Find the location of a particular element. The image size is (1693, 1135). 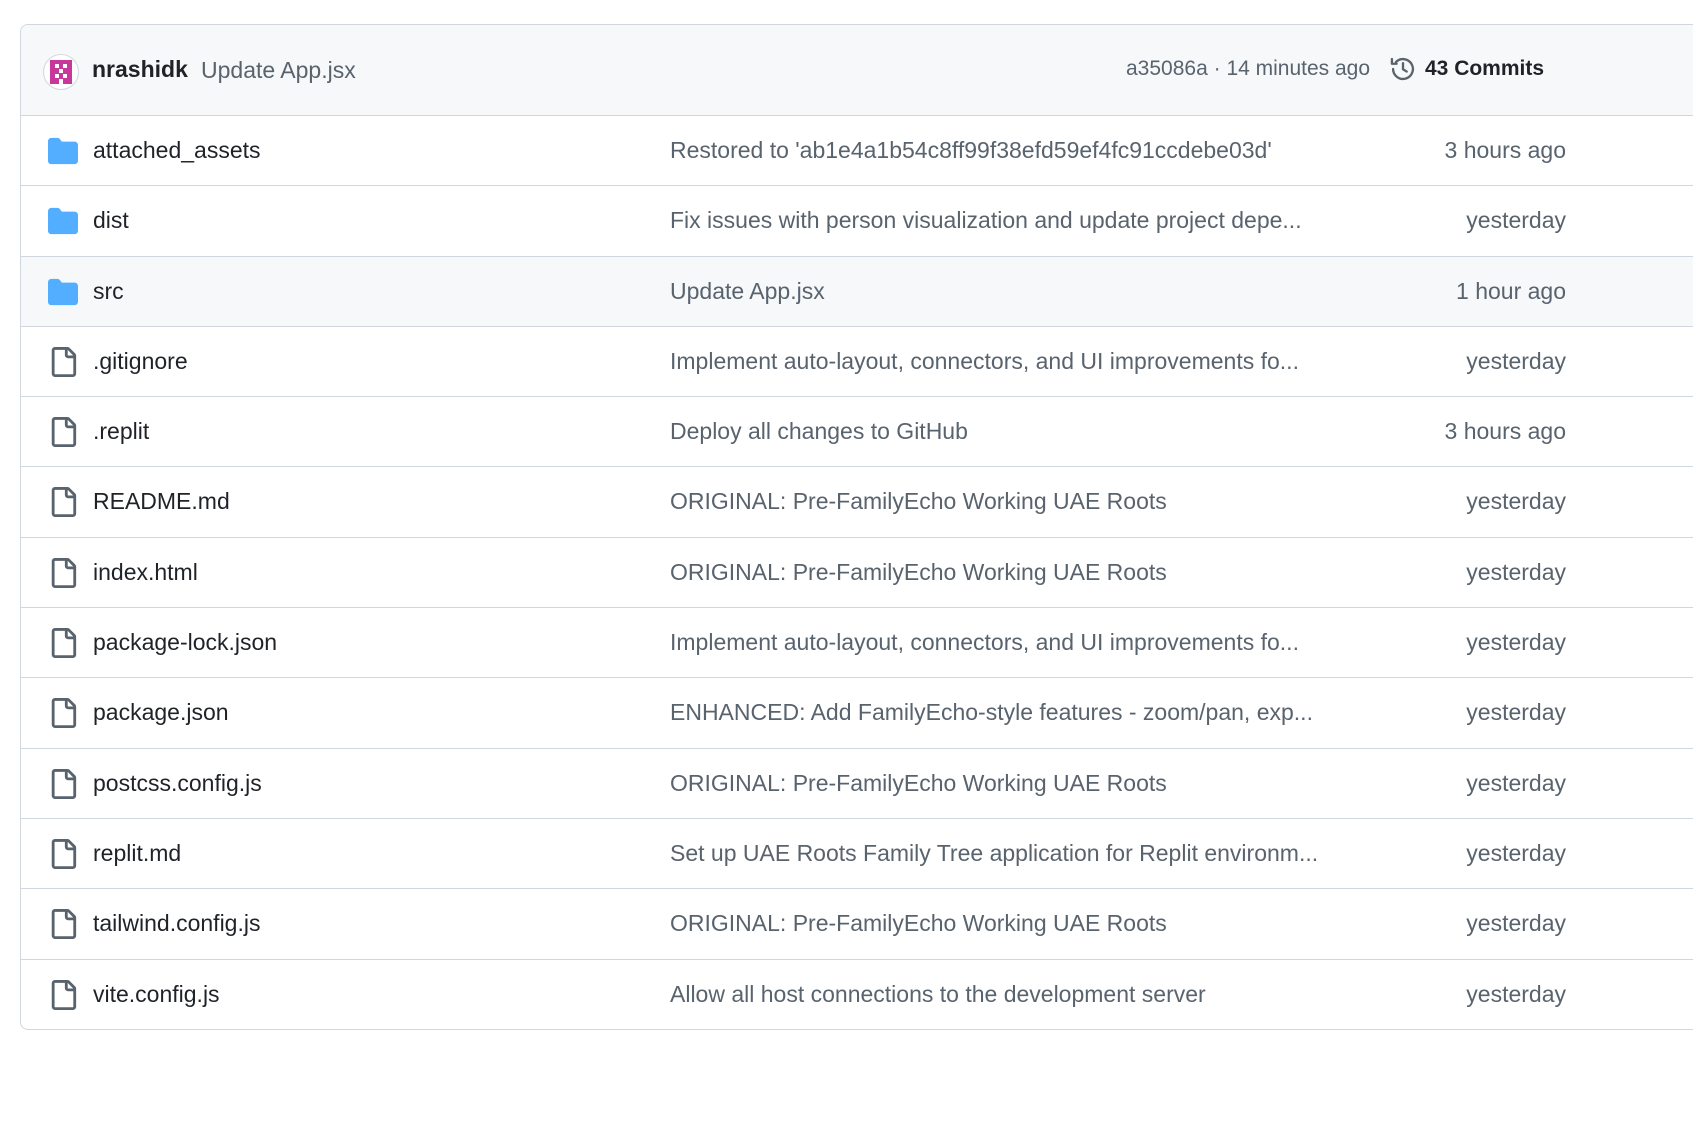

commit-sha: a35086a is located at coordinates (1167, 68).